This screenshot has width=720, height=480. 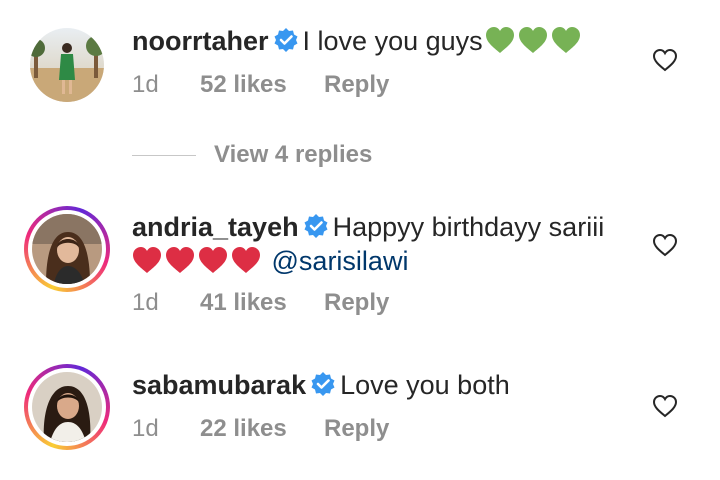 I want to click on comment-body: sabamubarak Love you both, so click(x=321, y=386).